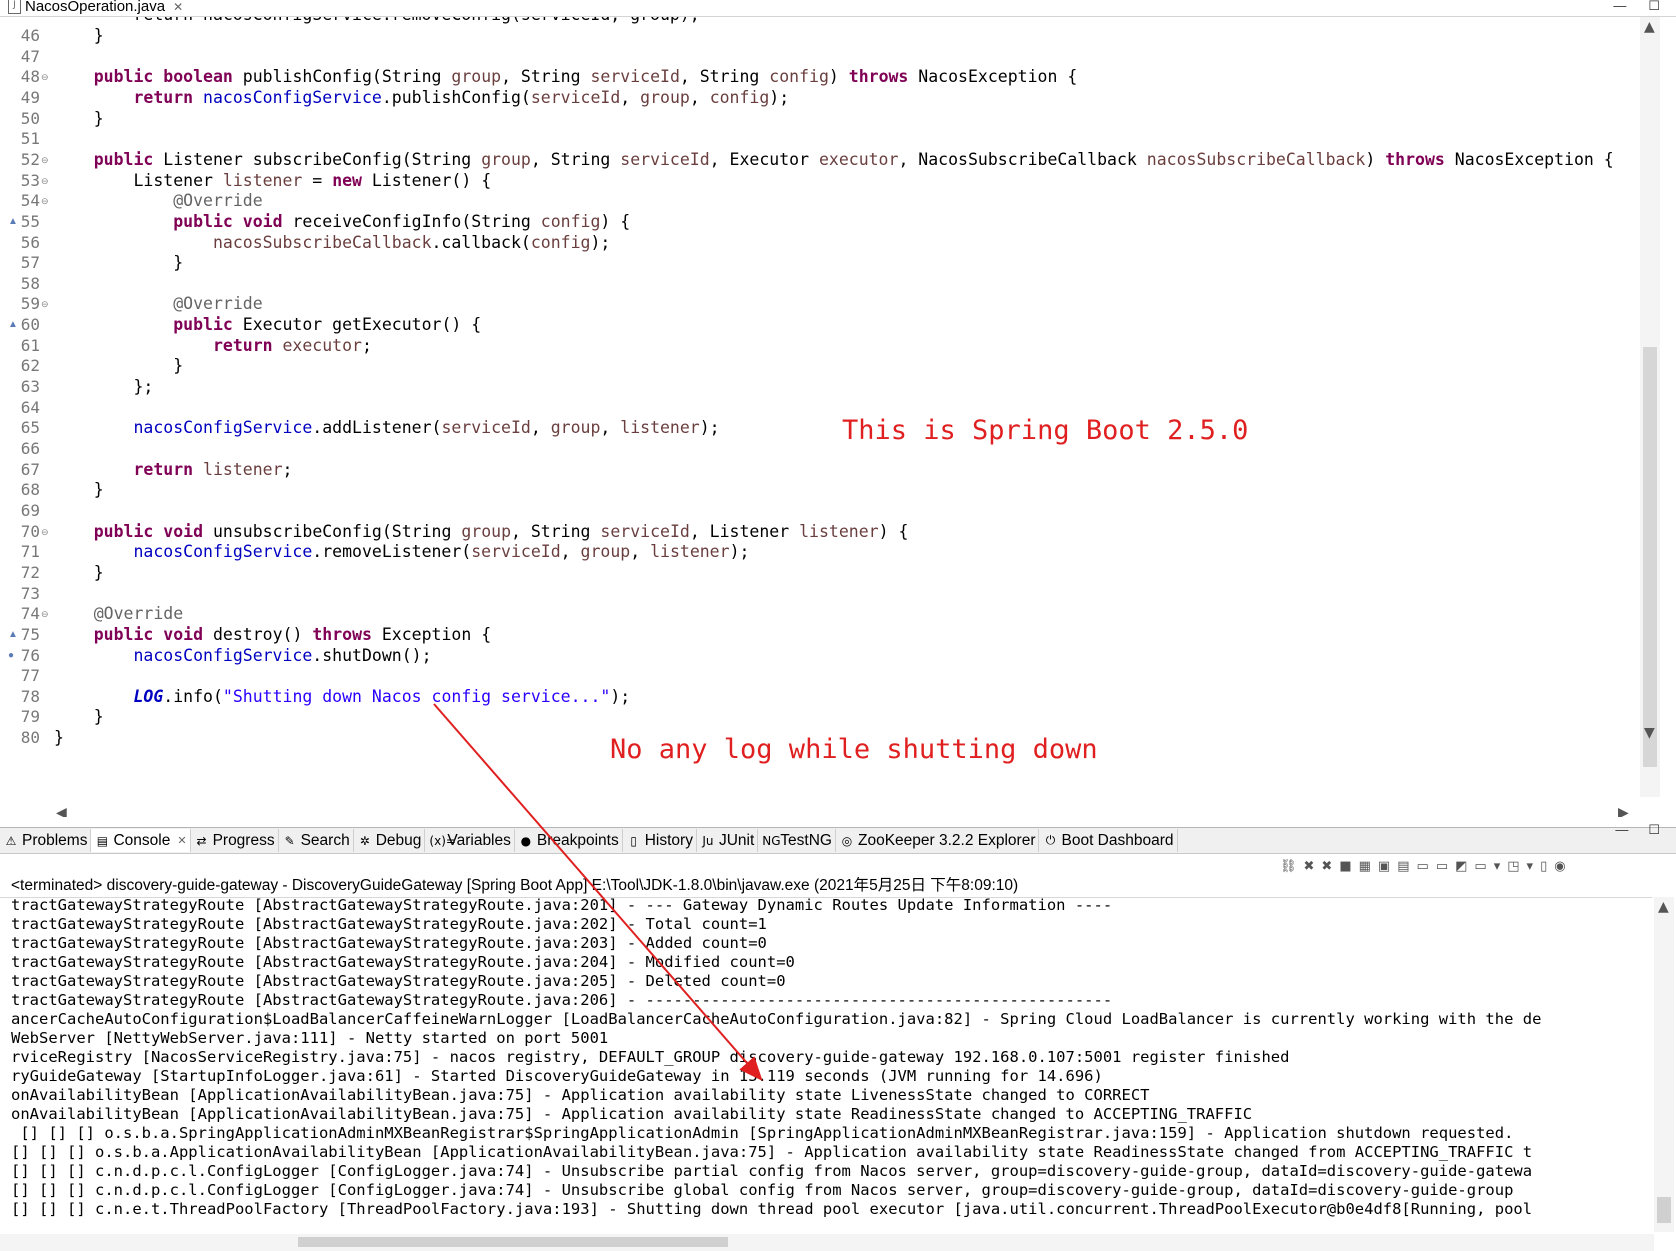 Image resolution: width=1676 pixels, height=1251 pixels. What do you see at coordinates (123, 531) in the screenshot?
I see `code-token: public` at bounding box center [123, 531].